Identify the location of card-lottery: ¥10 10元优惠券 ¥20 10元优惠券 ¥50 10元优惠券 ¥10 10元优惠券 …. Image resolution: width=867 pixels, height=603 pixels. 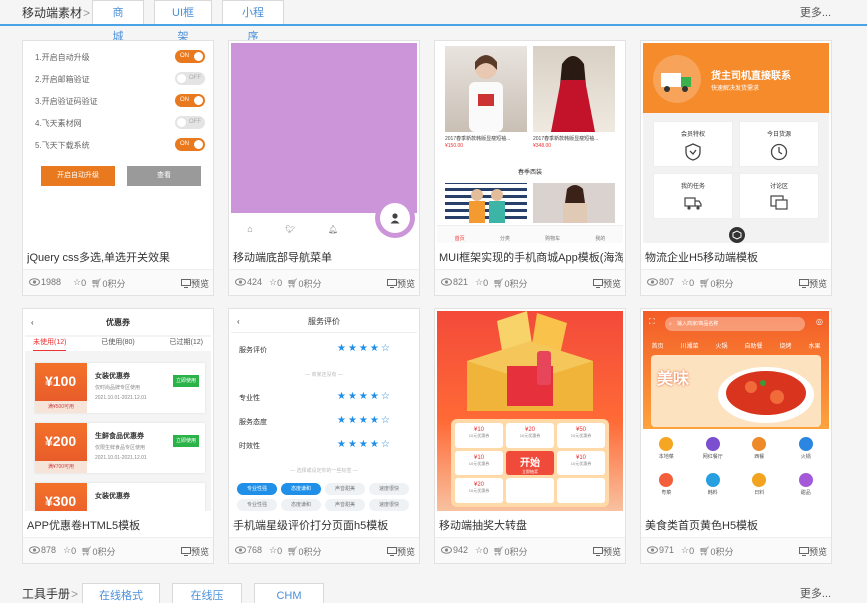
(530, 436).